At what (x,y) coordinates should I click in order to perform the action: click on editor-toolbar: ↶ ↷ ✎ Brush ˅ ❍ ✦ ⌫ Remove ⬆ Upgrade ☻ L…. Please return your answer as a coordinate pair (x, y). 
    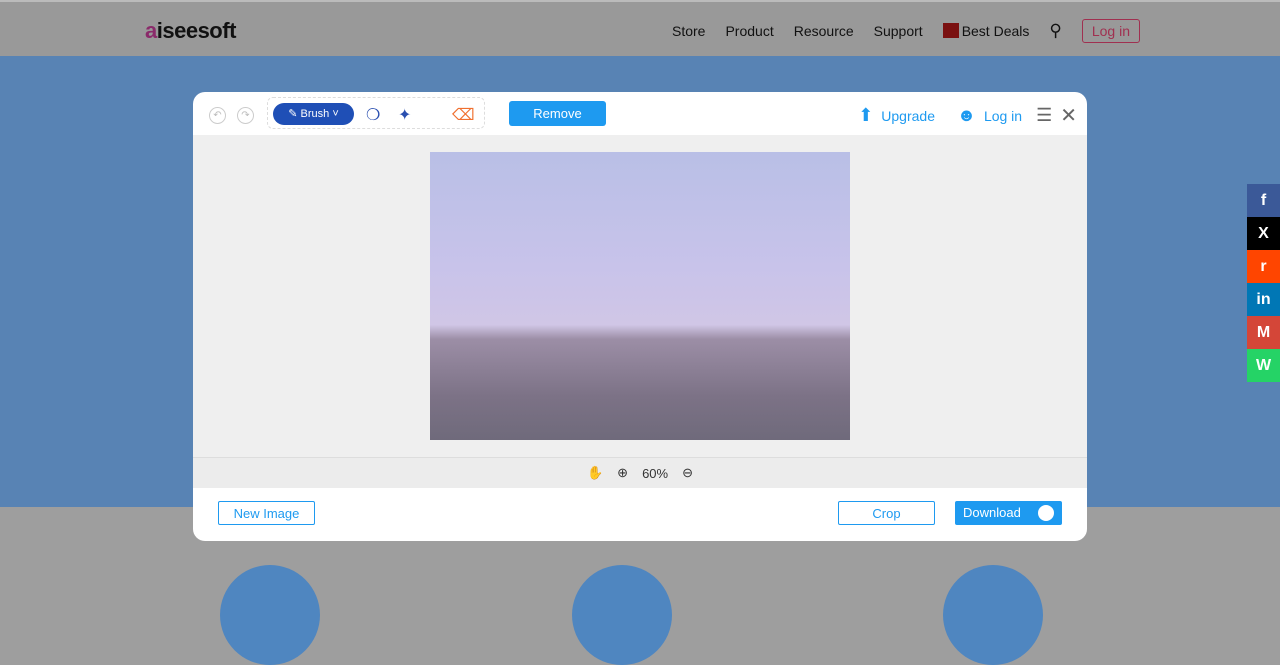
    Looking at the image, I should click on (640, 113).